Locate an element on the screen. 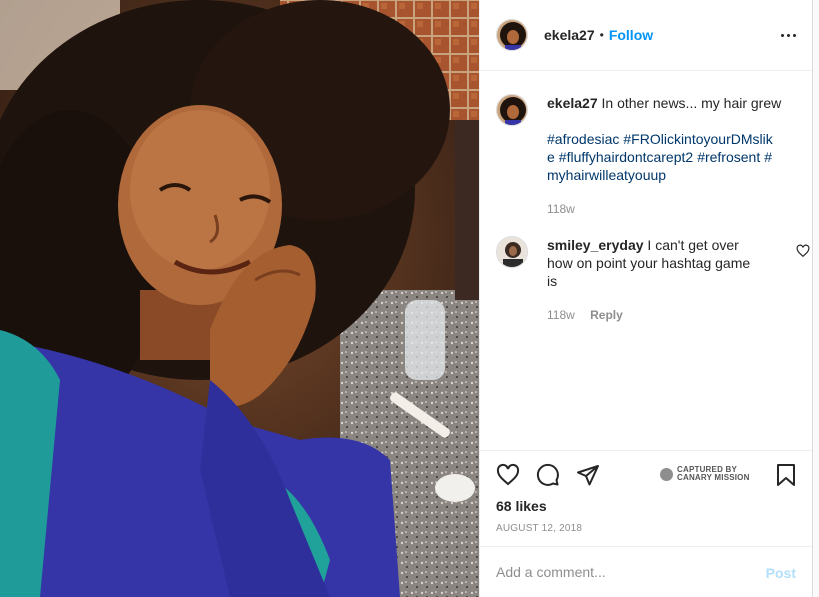 This screenshot has width=819, height=597. reply-button: Reply is located at coordinates (606, 315).